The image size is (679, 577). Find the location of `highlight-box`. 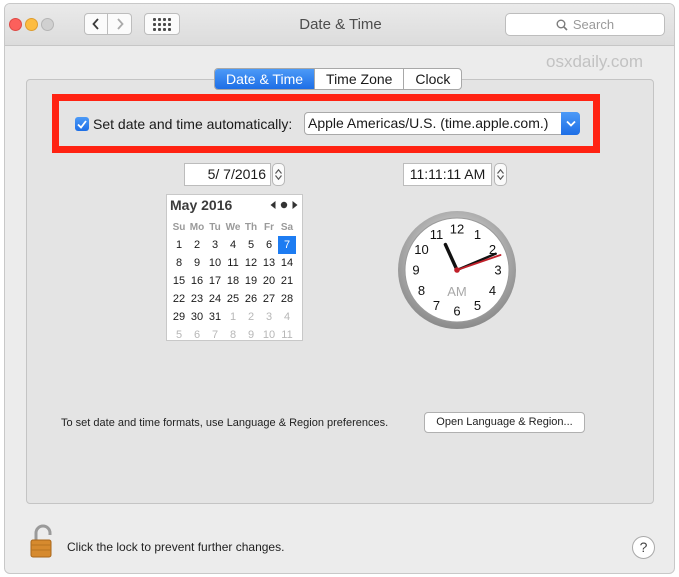

highlight-box is located at coordinates (326, 123).